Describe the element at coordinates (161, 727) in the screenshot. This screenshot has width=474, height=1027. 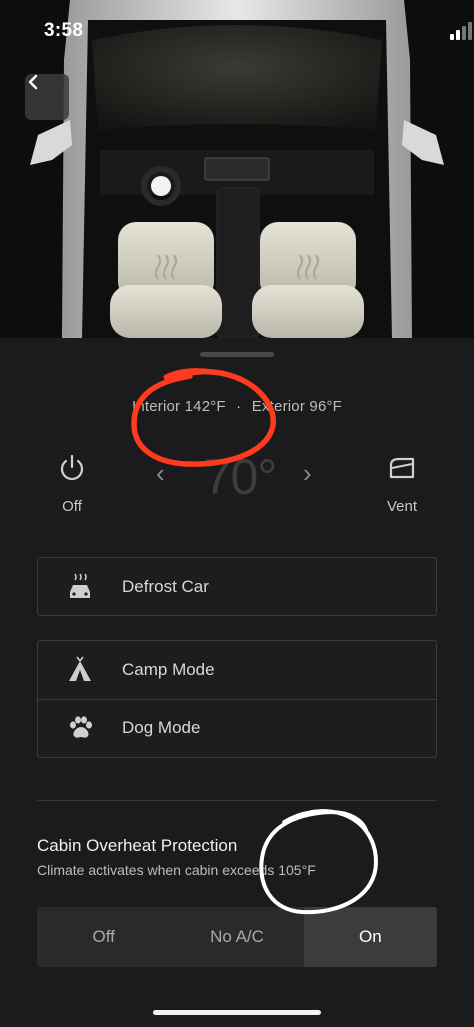
I see `dog-mode-label: Dog Mode` at that location.